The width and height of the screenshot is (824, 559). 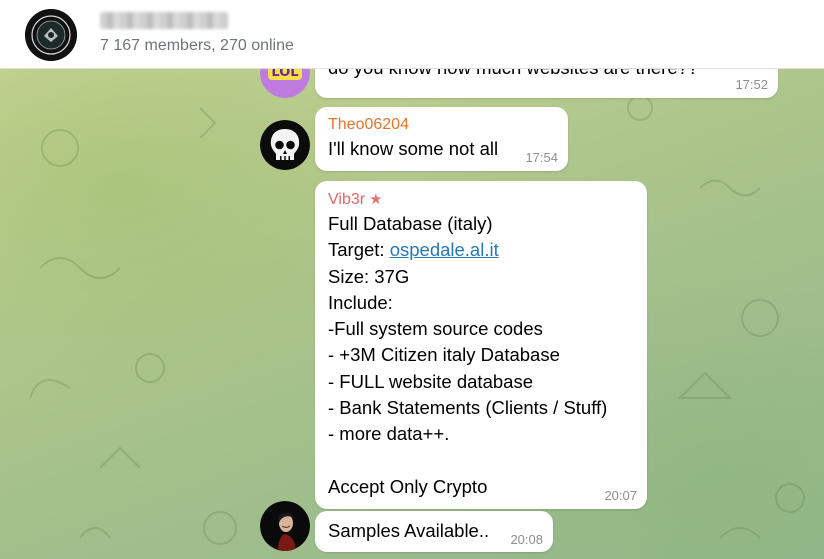 I want to click on message-line, so click(x=467, y=461).